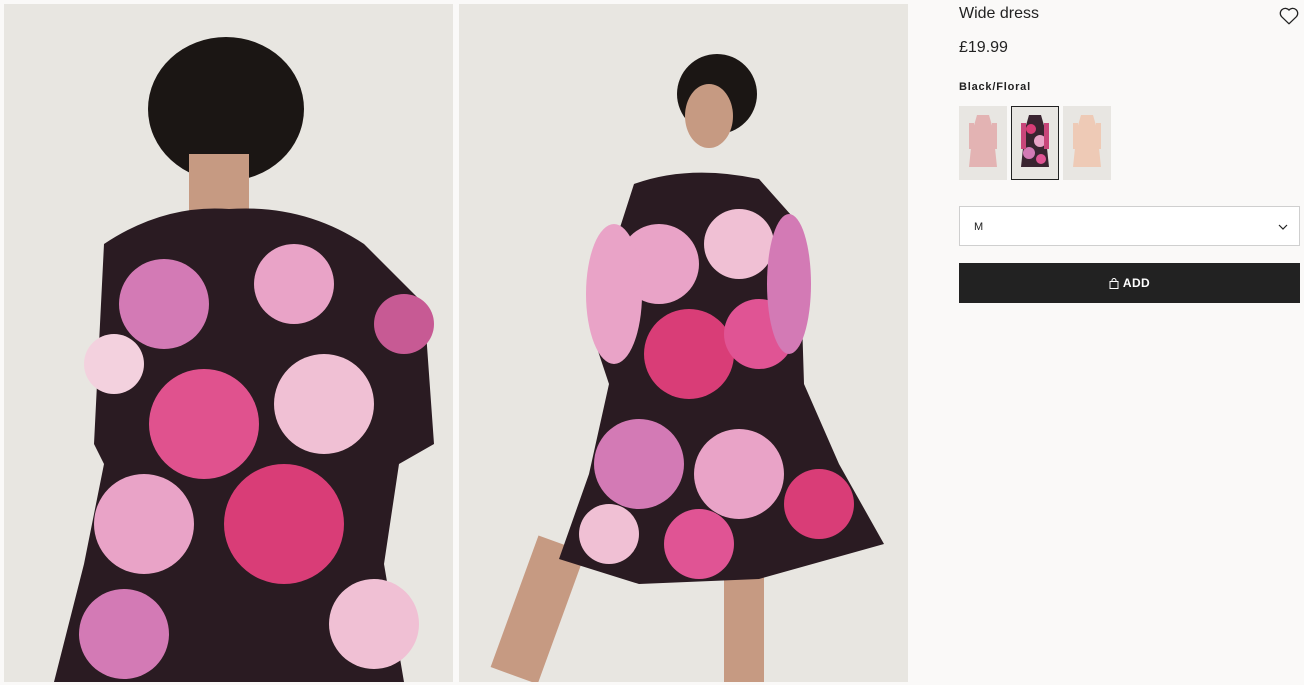 The height and width of the screenshot is (685, 1304). Describe the element at coordinates (1129, 226) in the screenshot. I see `size-select: M` at that location.